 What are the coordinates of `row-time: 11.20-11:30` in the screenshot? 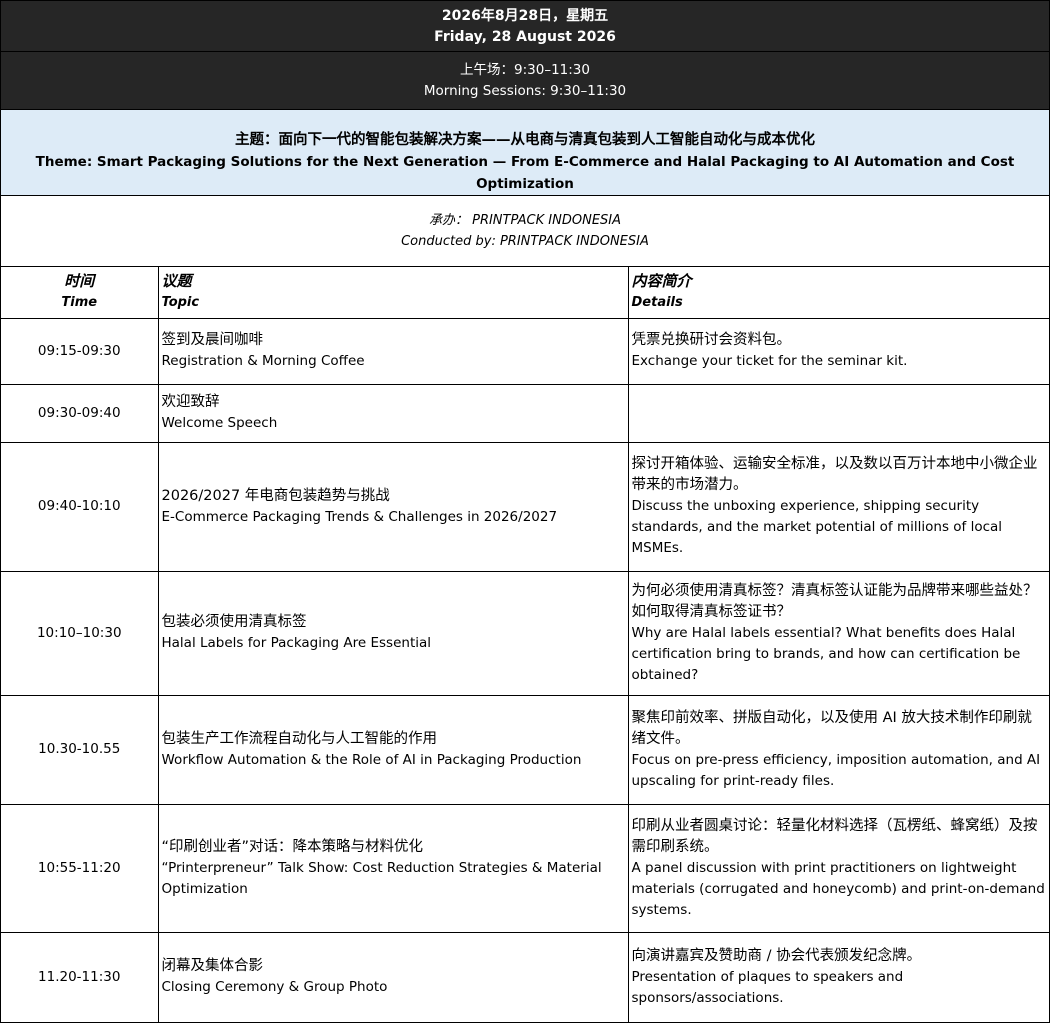 It's located at (80, 977).